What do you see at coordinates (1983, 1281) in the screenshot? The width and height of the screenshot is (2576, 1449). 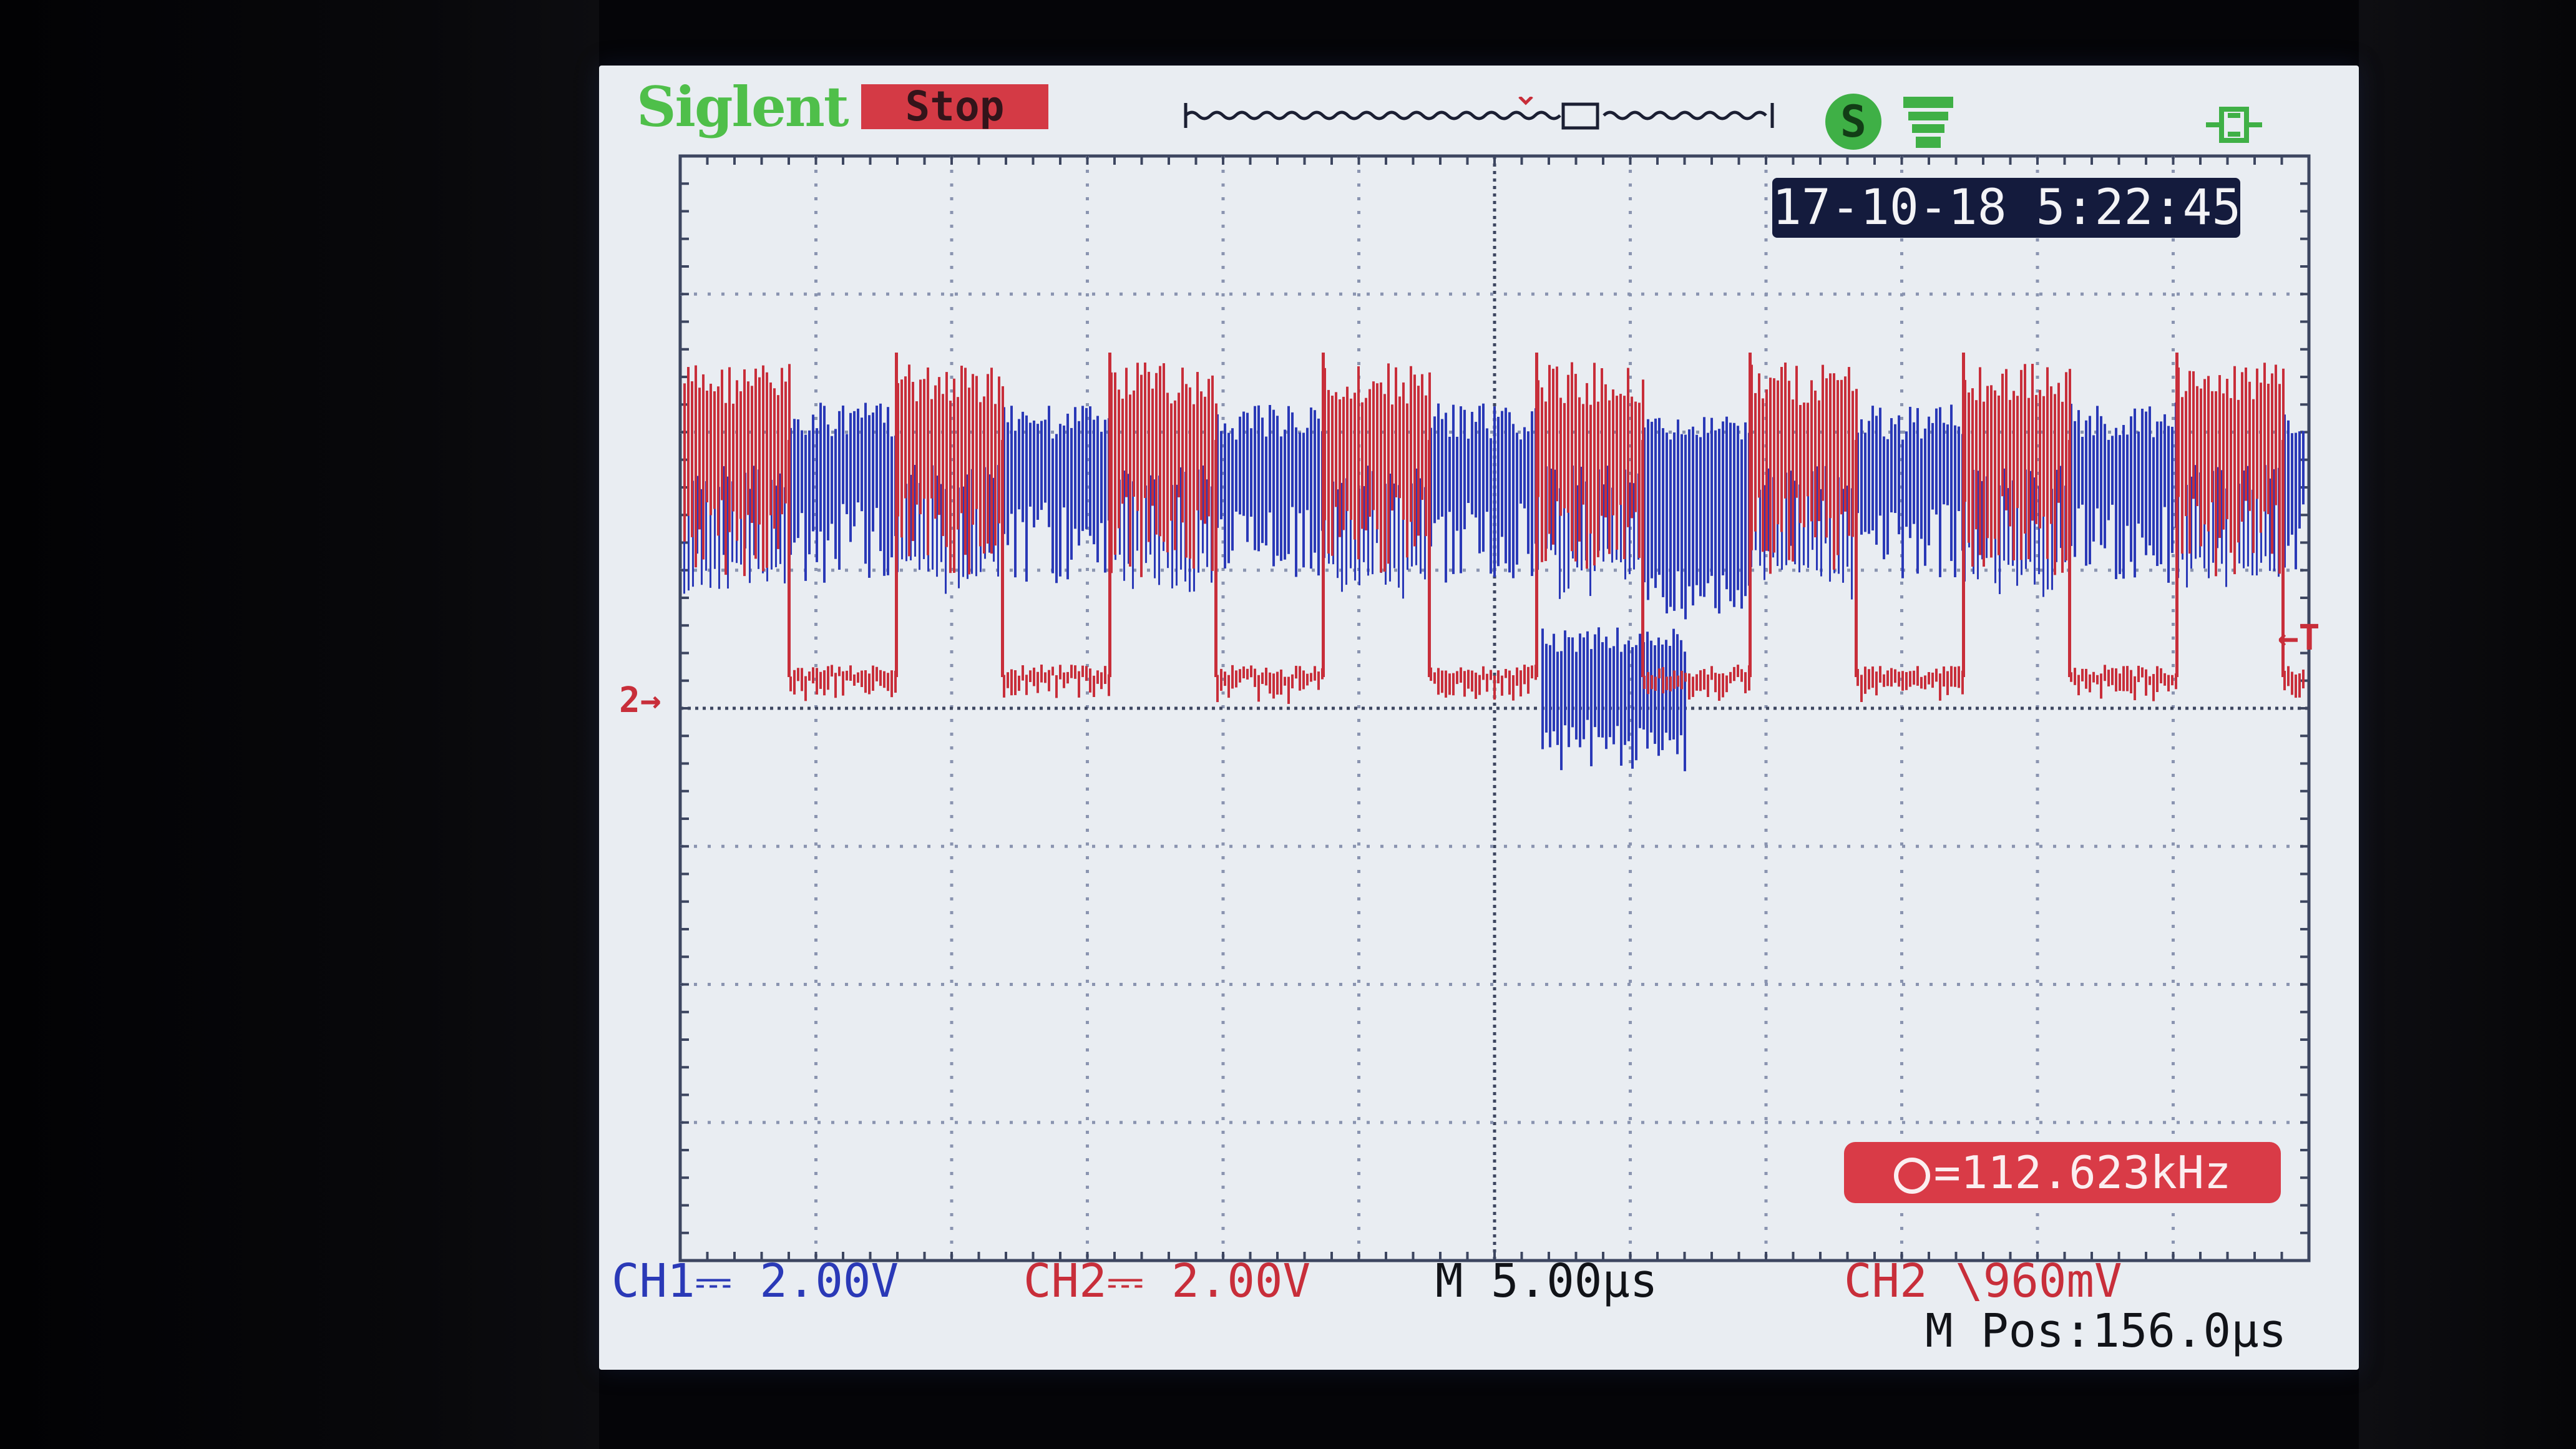 I see `trigger-readout: CH2 \960mV` at bounding box center [1983, 1281].